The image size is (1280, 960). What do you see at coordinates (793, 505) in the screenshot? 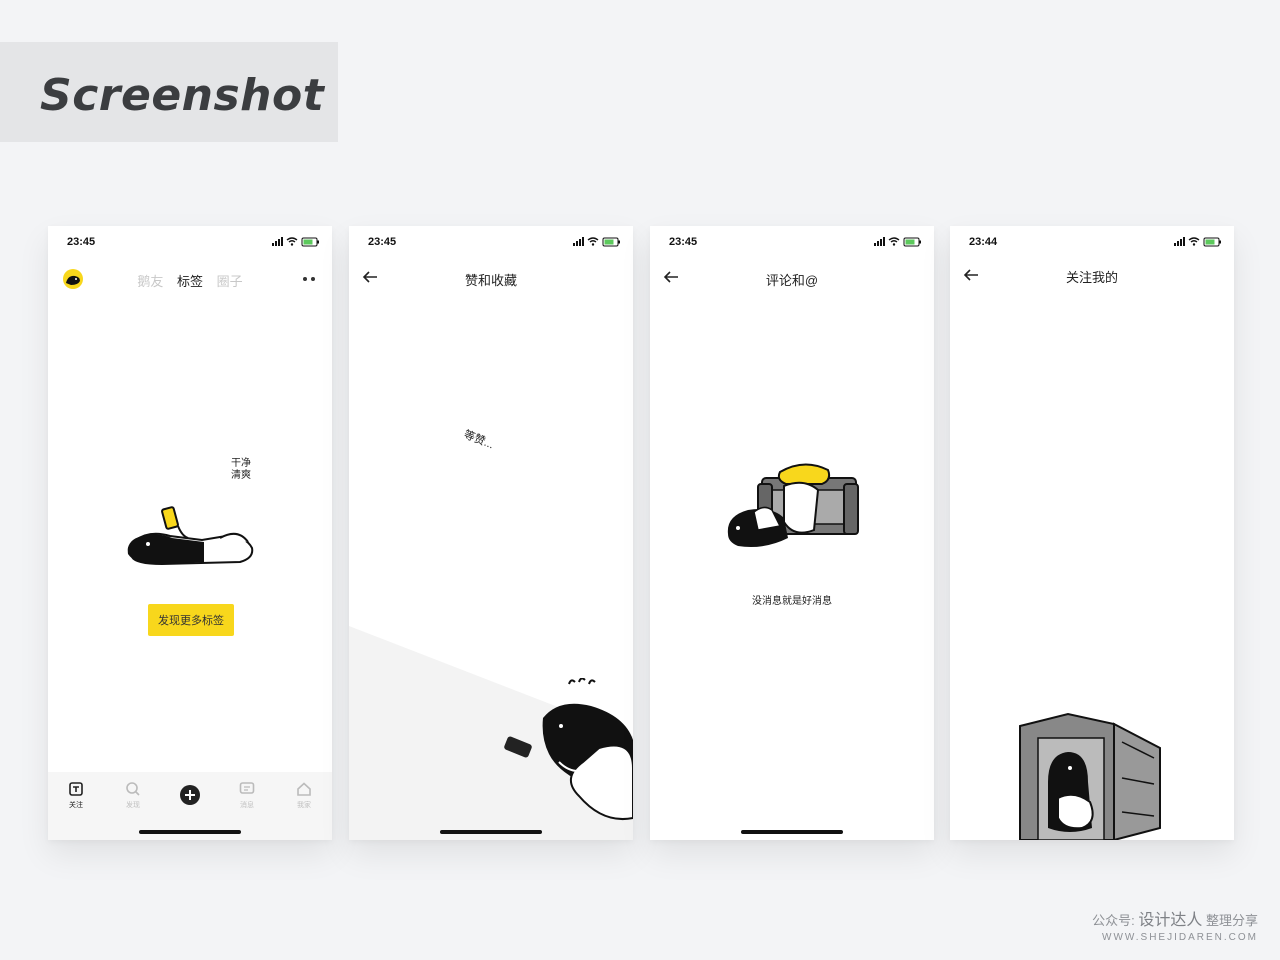
I see `sofa-character-illustration` at bounding box center [793, 505].